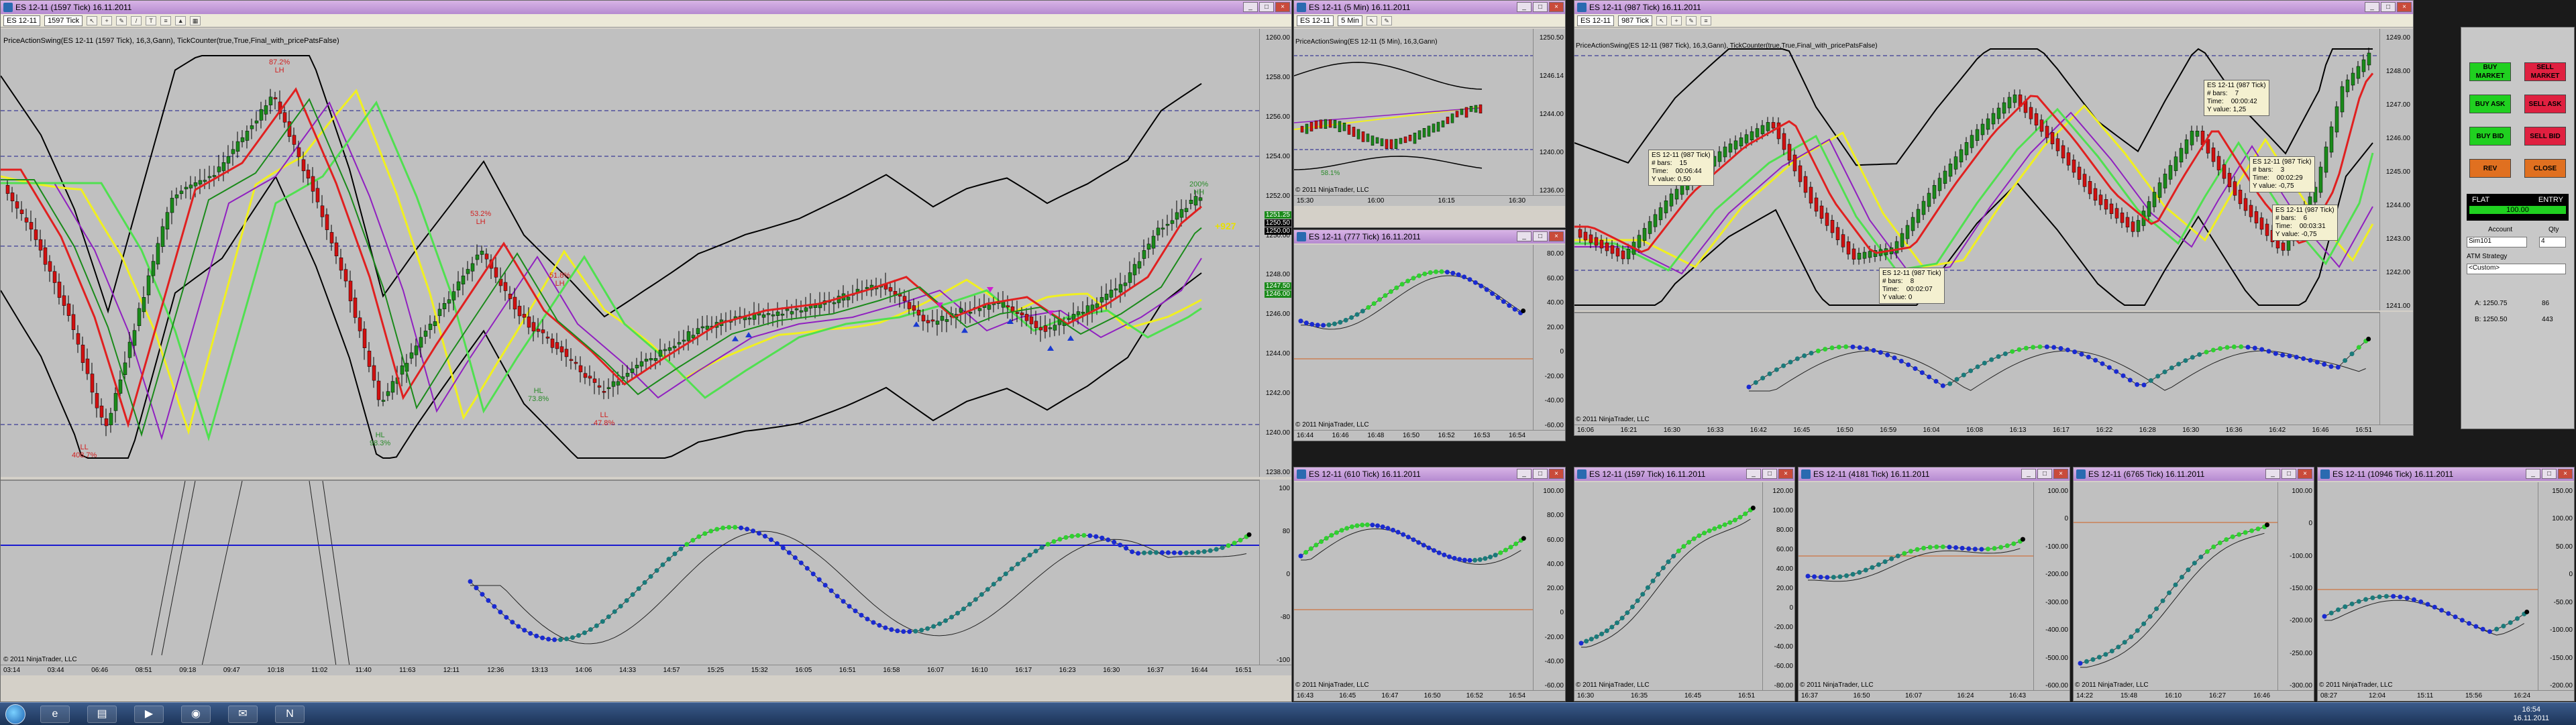 The width and height of the screenshot is (2576, 725). I want to click on tick777-time-axis: 16:44 16:46 16:48 16:50 16:52 16:53 16:54, so click(1429, 435).